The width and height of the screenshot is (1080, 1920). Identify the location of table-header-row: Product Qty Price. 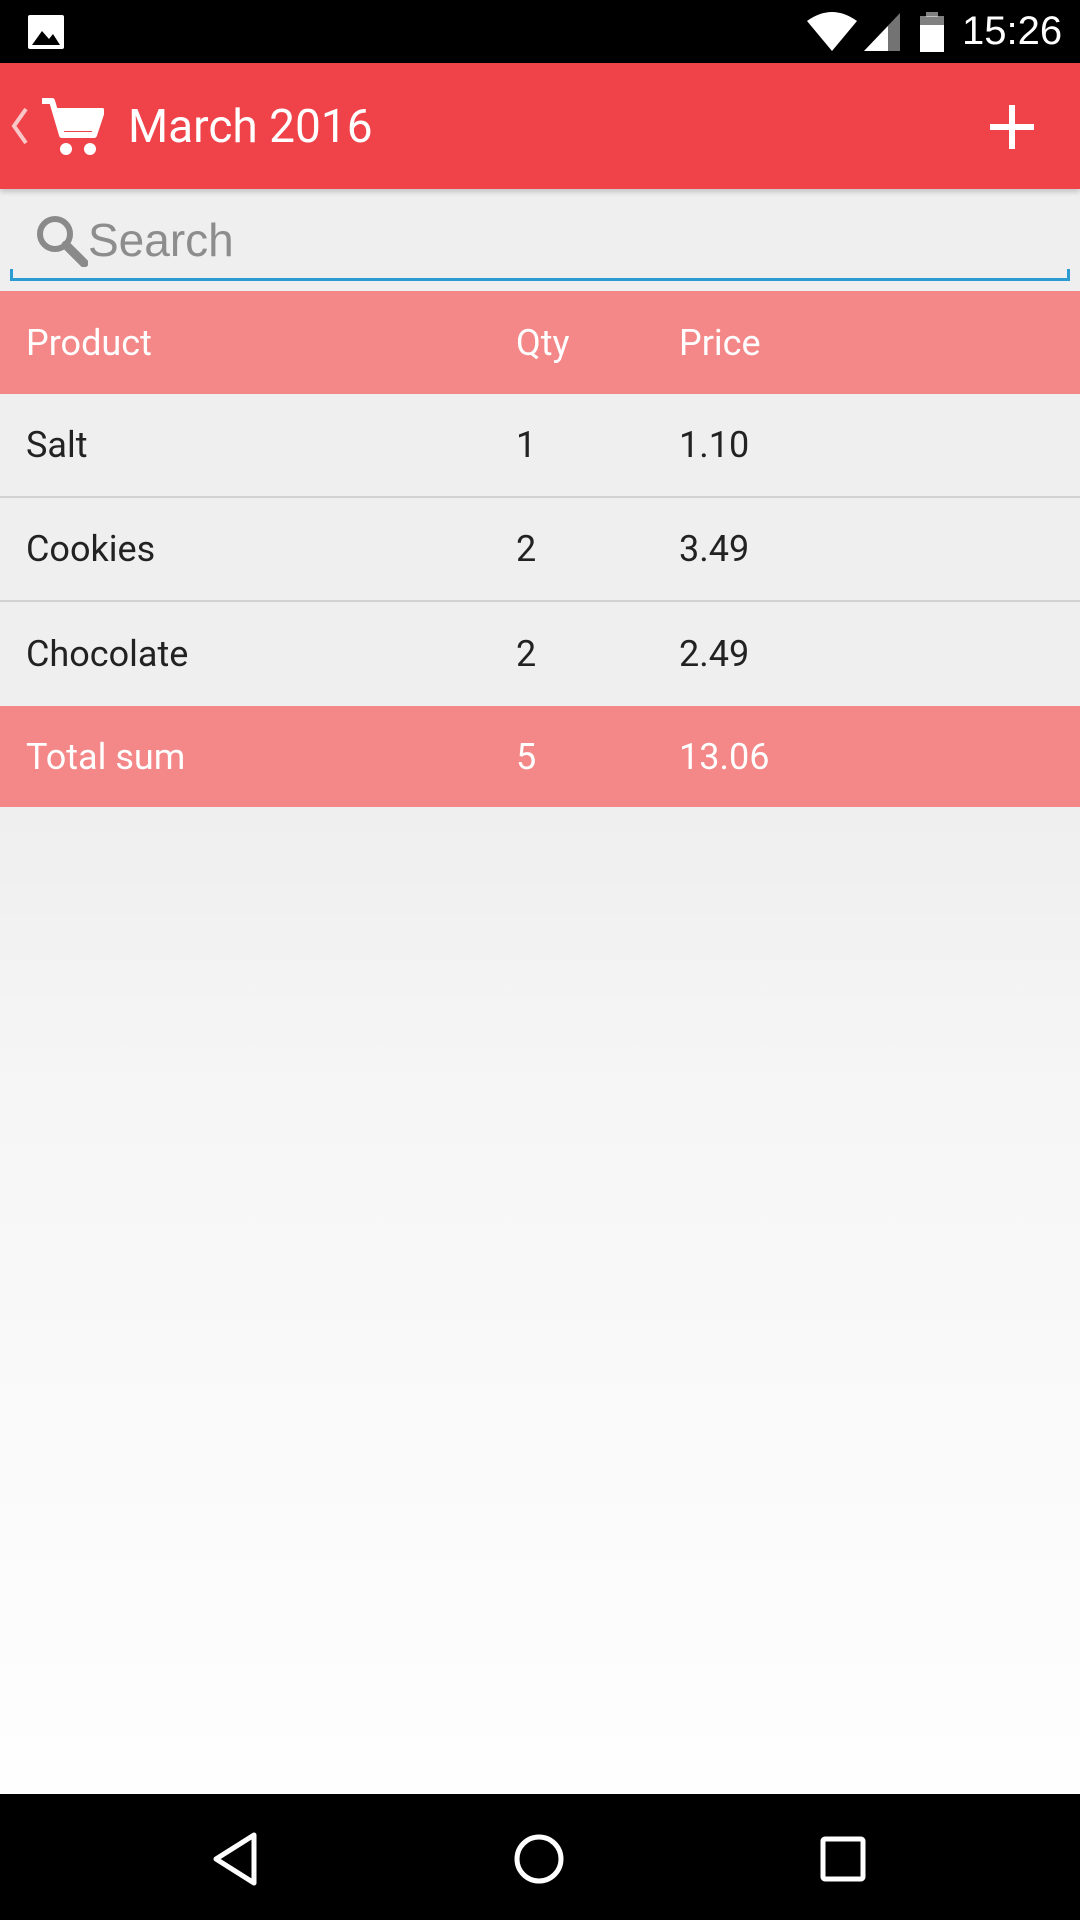
(540, 342).